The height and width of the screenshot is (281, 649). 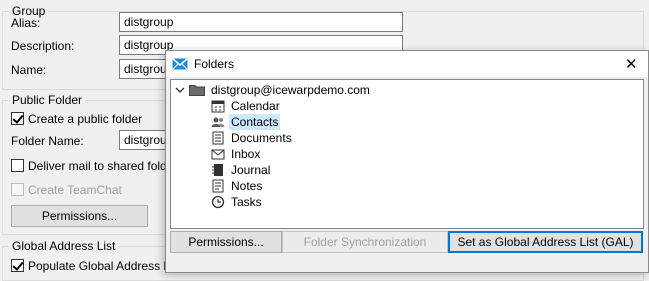 I want to click on documents-icon, so click(x=218, y=138).